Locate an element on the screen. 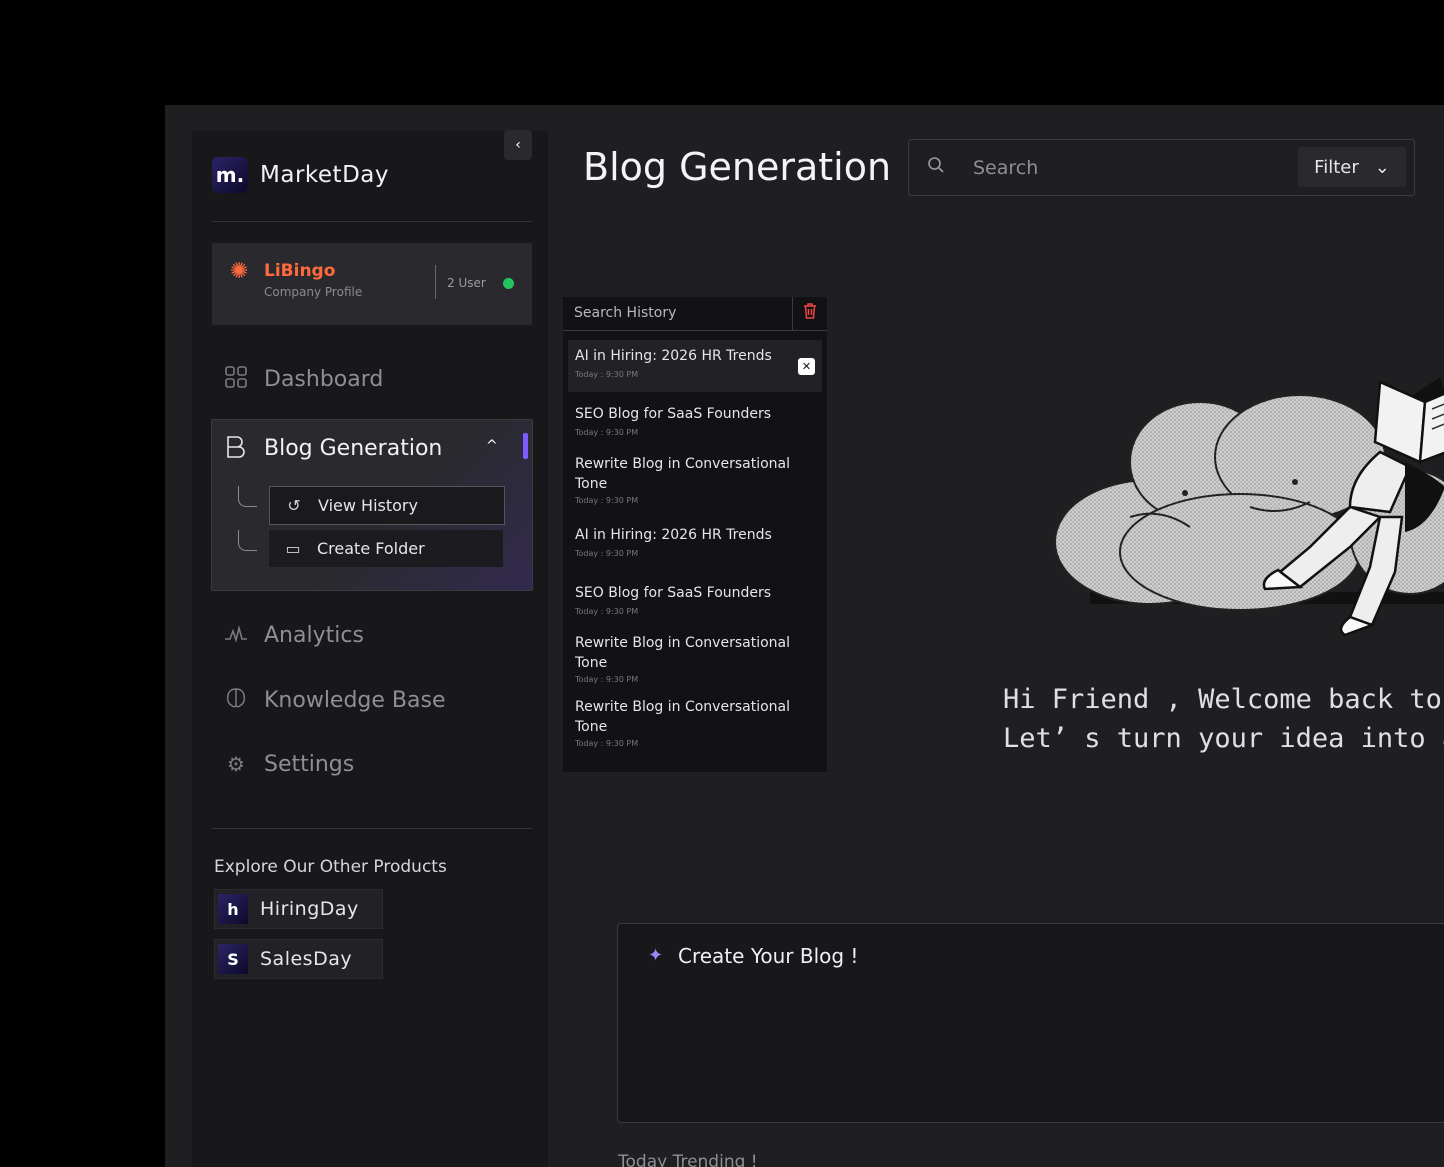 Image resolution: width=1444 pixels, height=1167 pixels. create-blog-label: Create Your Blog ! is located at coordinates (768, 956).